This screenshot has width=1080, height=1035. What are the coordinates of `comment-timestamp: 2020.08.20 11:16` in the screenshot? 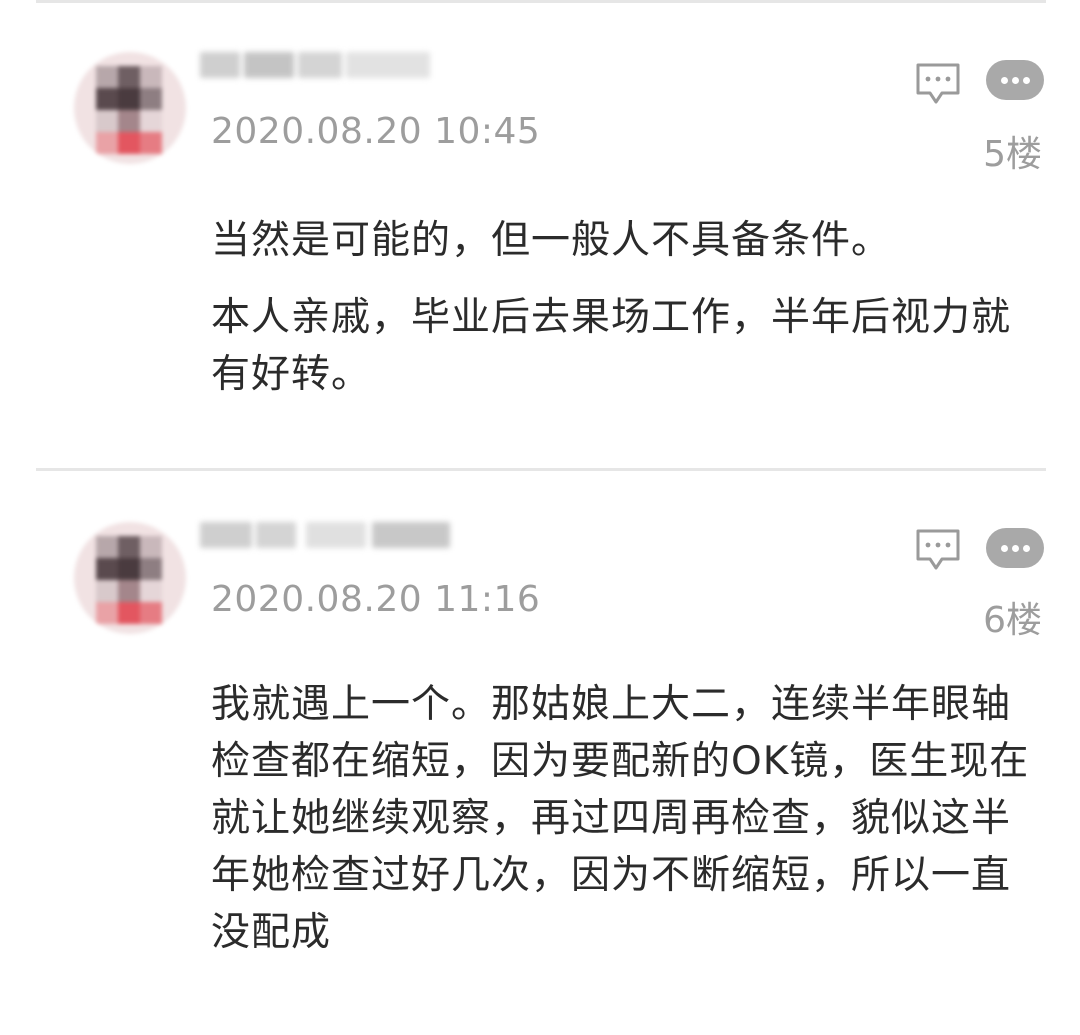 It's located at (376, 599).